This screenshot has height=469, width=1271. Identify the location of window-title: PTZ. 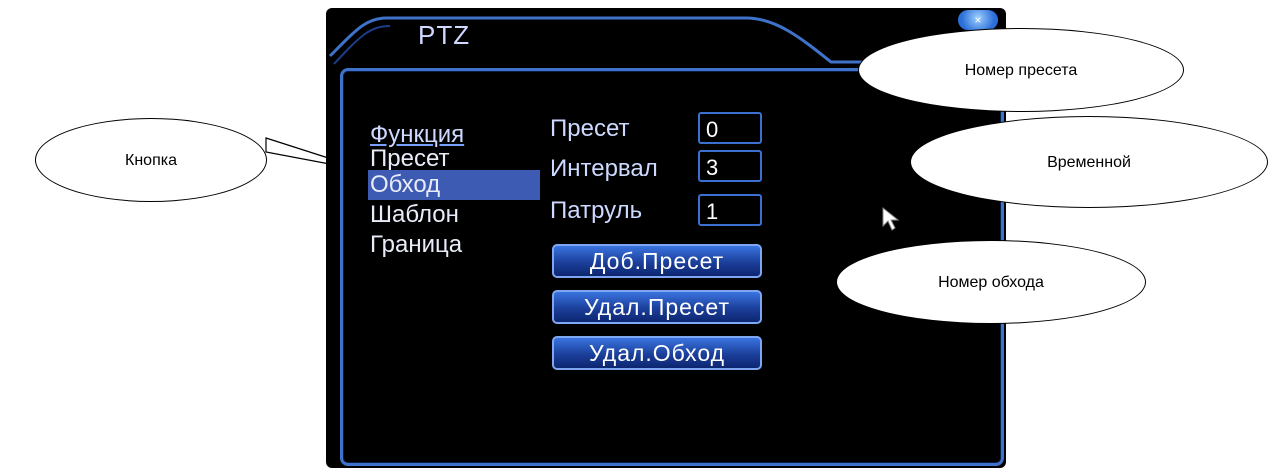
(444, 35).